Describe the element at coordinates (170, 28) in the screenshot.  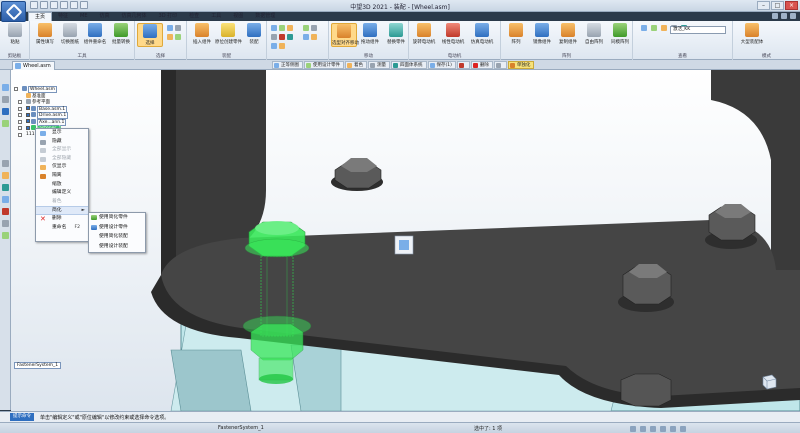
I see `filter-icon` at that location.